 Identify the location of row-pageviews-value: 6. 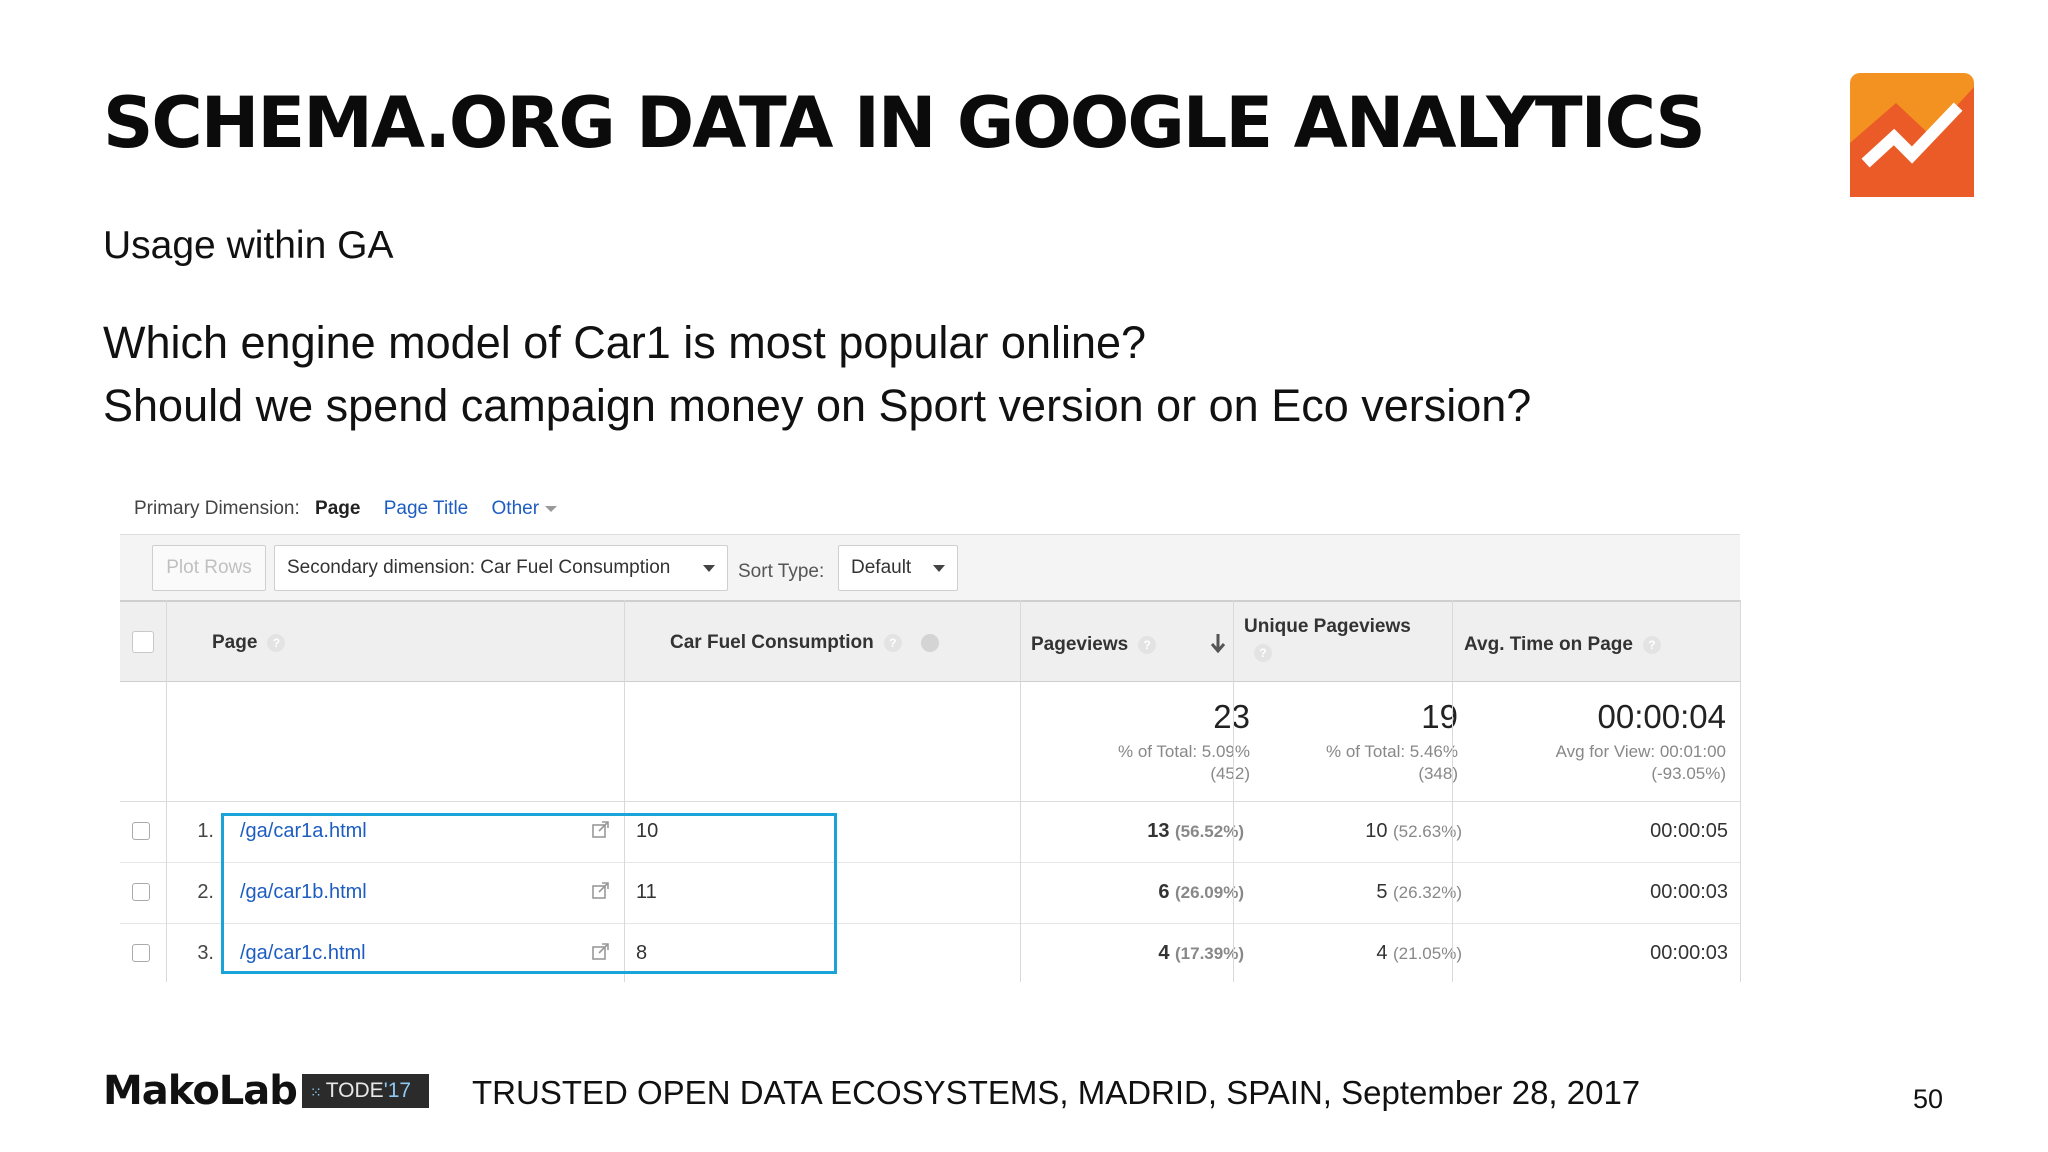
(1164, 892).